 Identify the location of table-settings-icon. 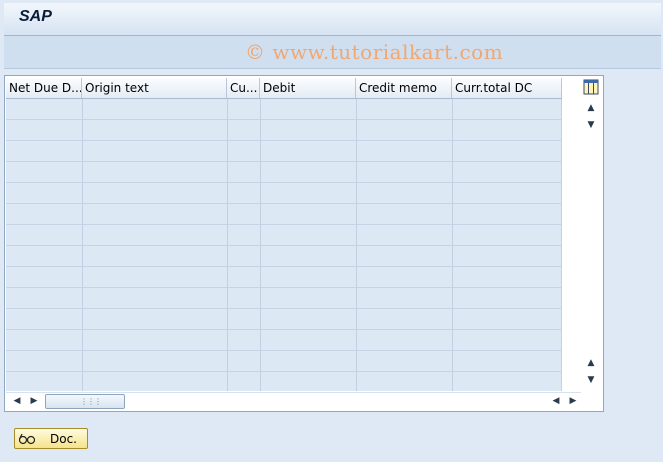
(591, 87).